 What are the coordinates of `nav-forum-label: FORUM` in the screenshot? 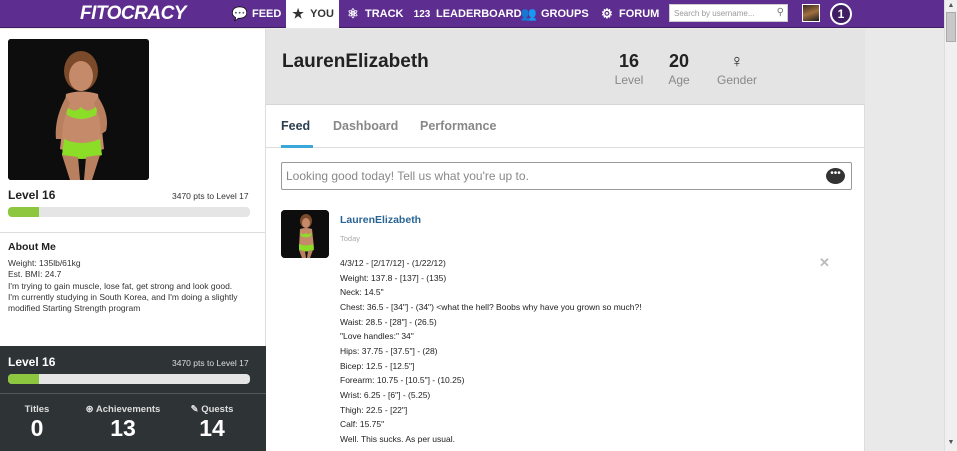 It's located at (639, 14).